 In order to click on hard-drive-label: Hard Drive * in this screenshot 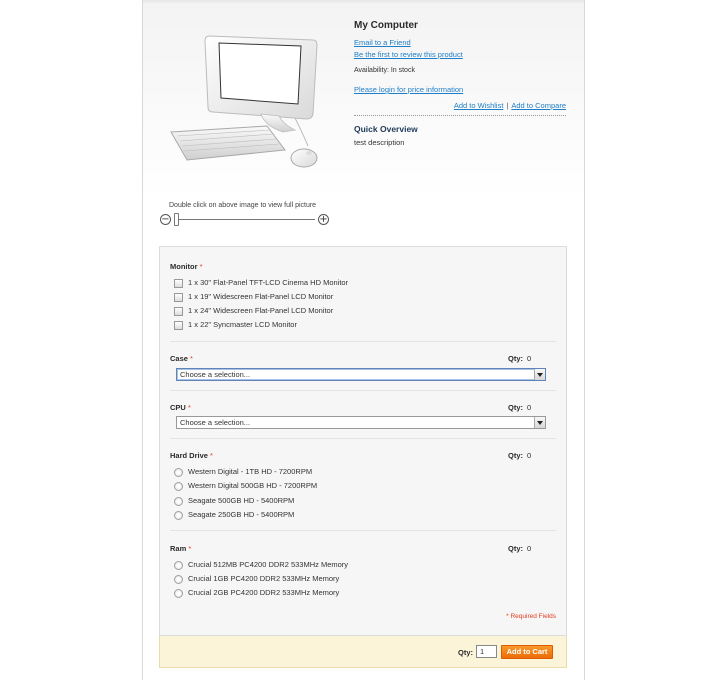, I will do `click(191, 455)`.